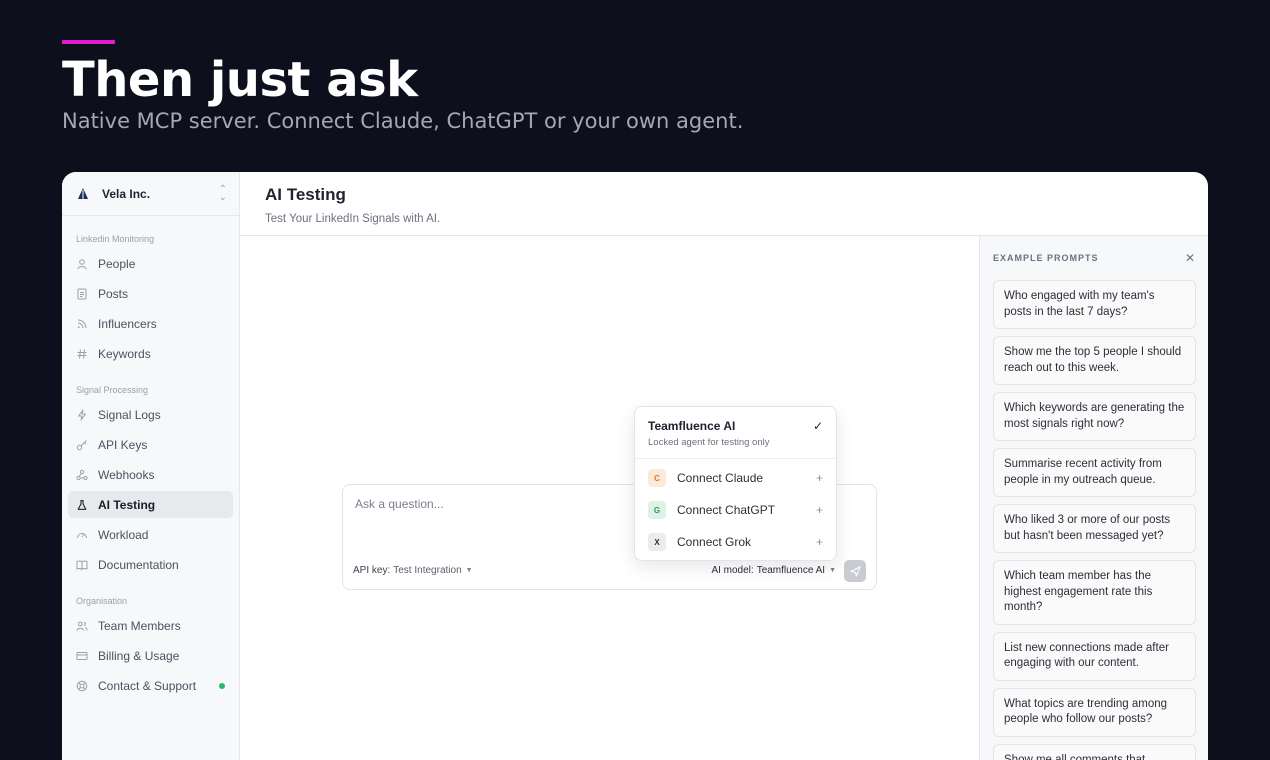 This screenshot has width=1270, height=760. Describe the element at coordinates (657, 542) in the screenshot. I see `provider-badge: X` at that location.